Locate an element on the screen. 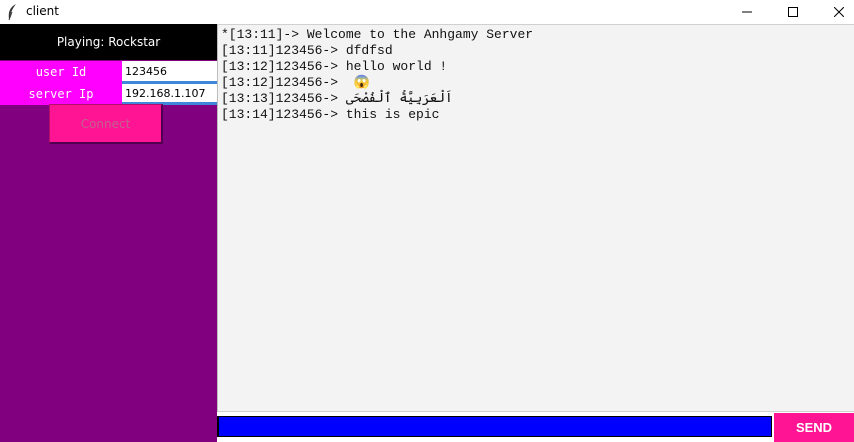 The width and height of the screenshot is (854, 442). close-icon is located at coordinates (839, 12).